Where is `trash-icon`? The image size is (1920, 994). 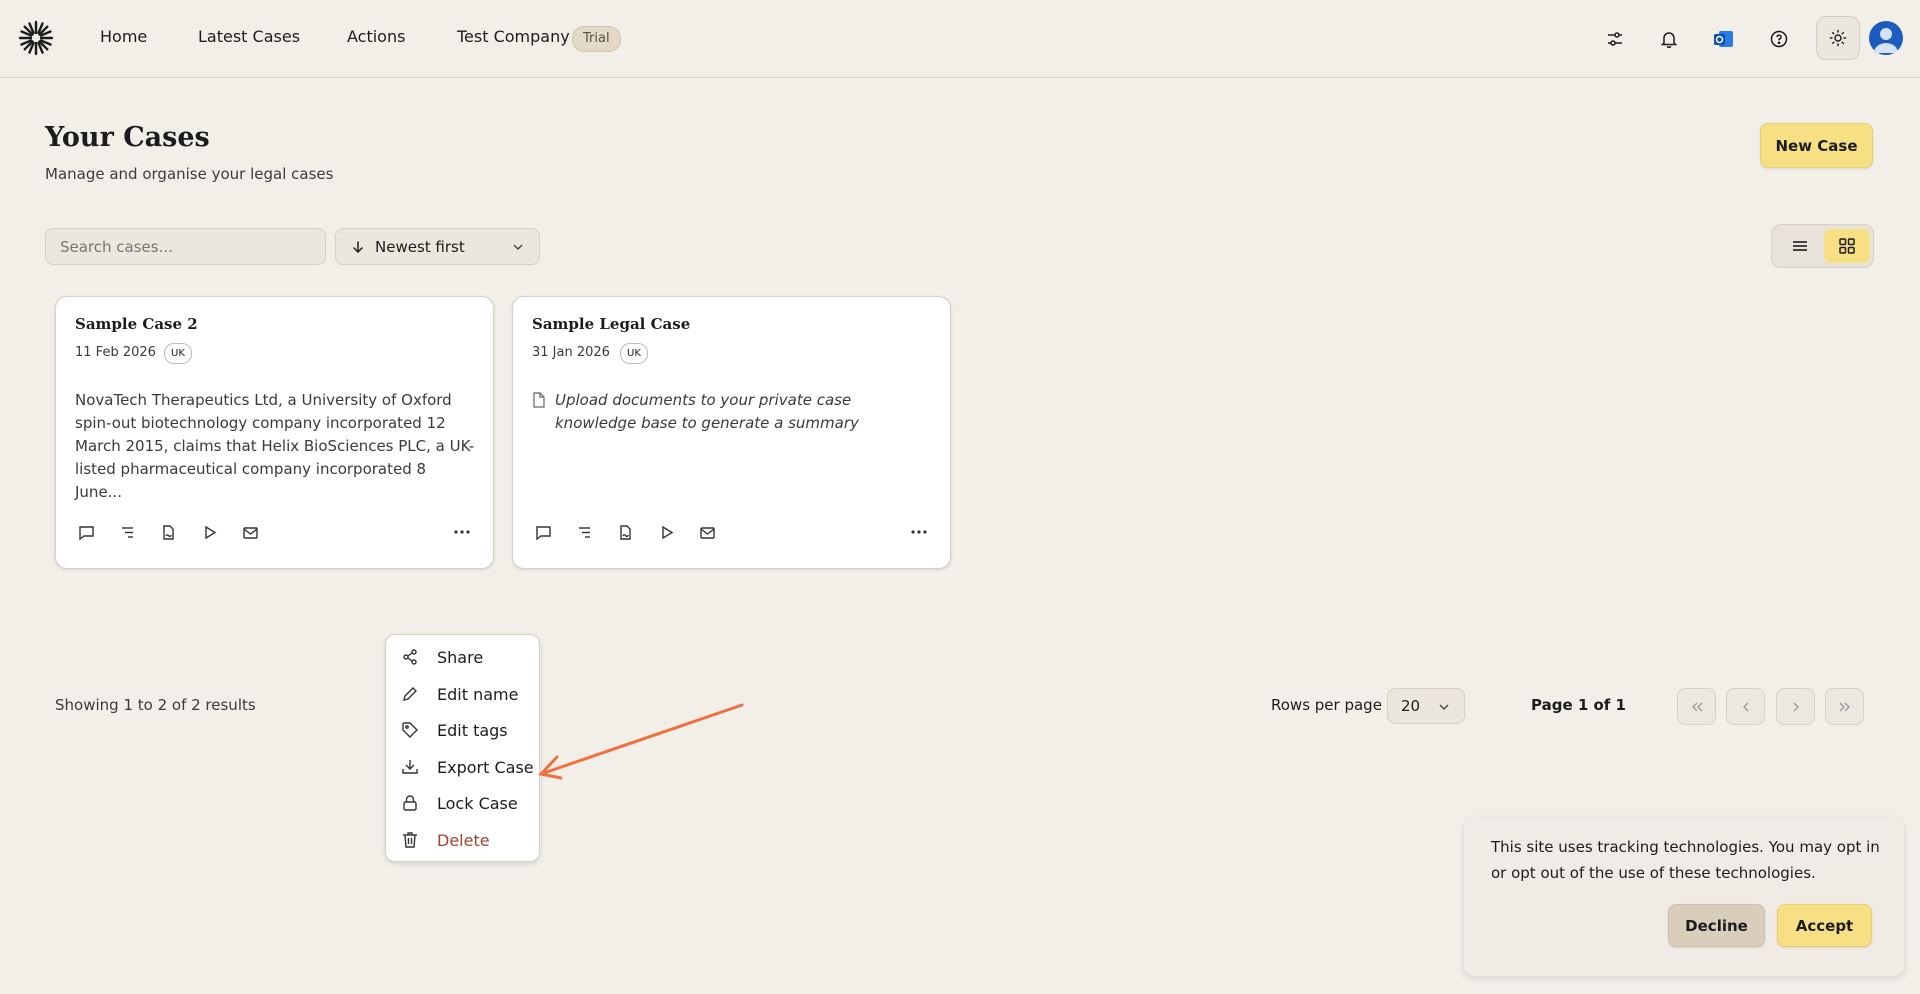 trash-icon is located at coordinates (410, 840).